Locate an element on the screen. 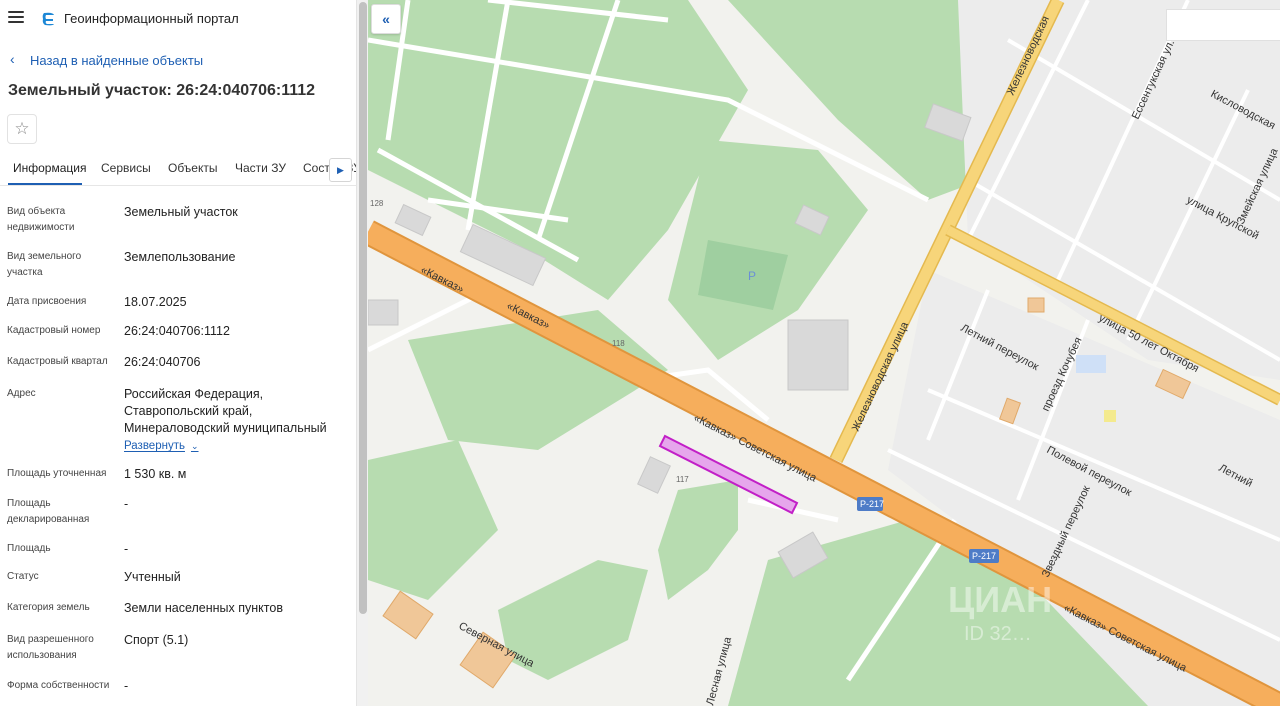 The height and width of the screenshot is (706, 1280). top-bar: Геоинформационный портал is located at coordinates (178, 19).